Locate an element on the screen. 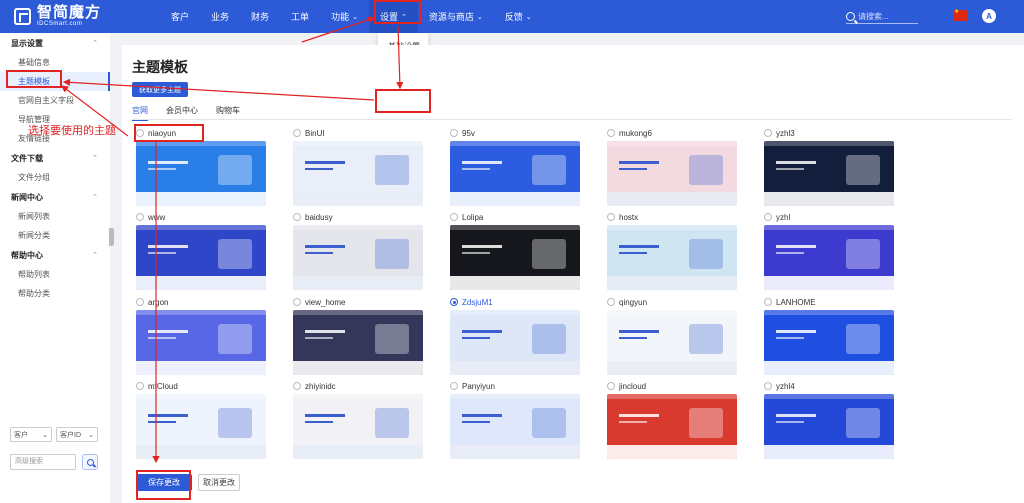 Image resolution: width=1024 pixels, height=503 pixels. sidebar-item-2-0: 新闻列表 is located at coordinates (55, 216).